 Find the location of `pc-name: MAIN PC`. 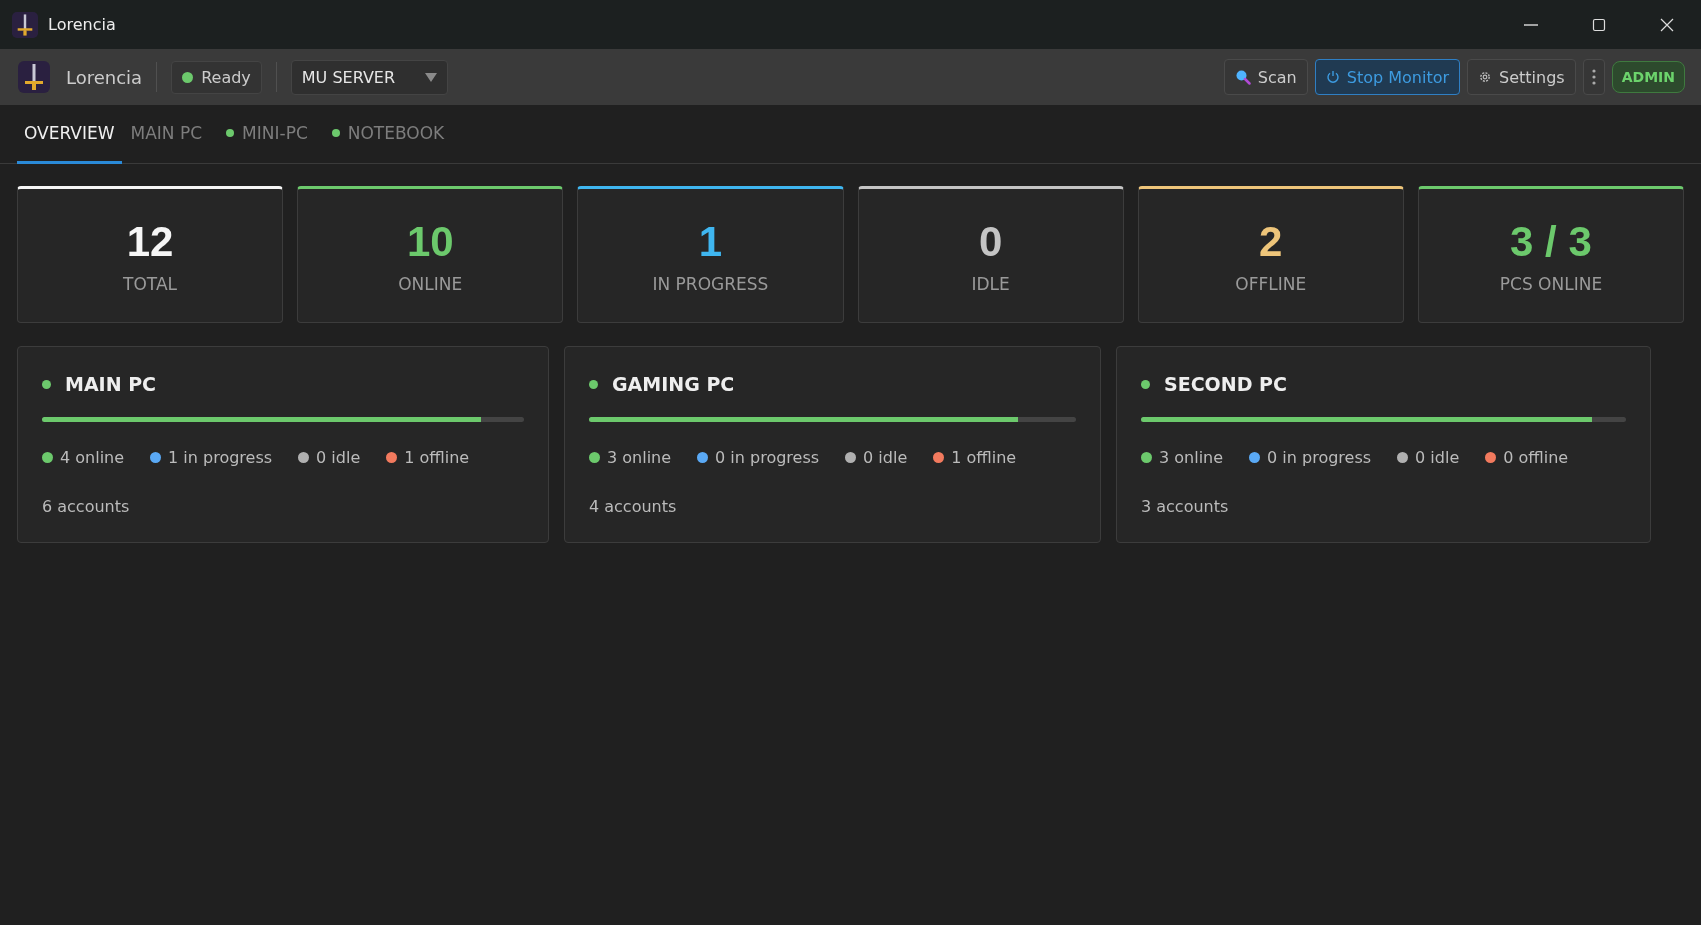

pc-name: MAIN PC is located at coordinates (111, 384).